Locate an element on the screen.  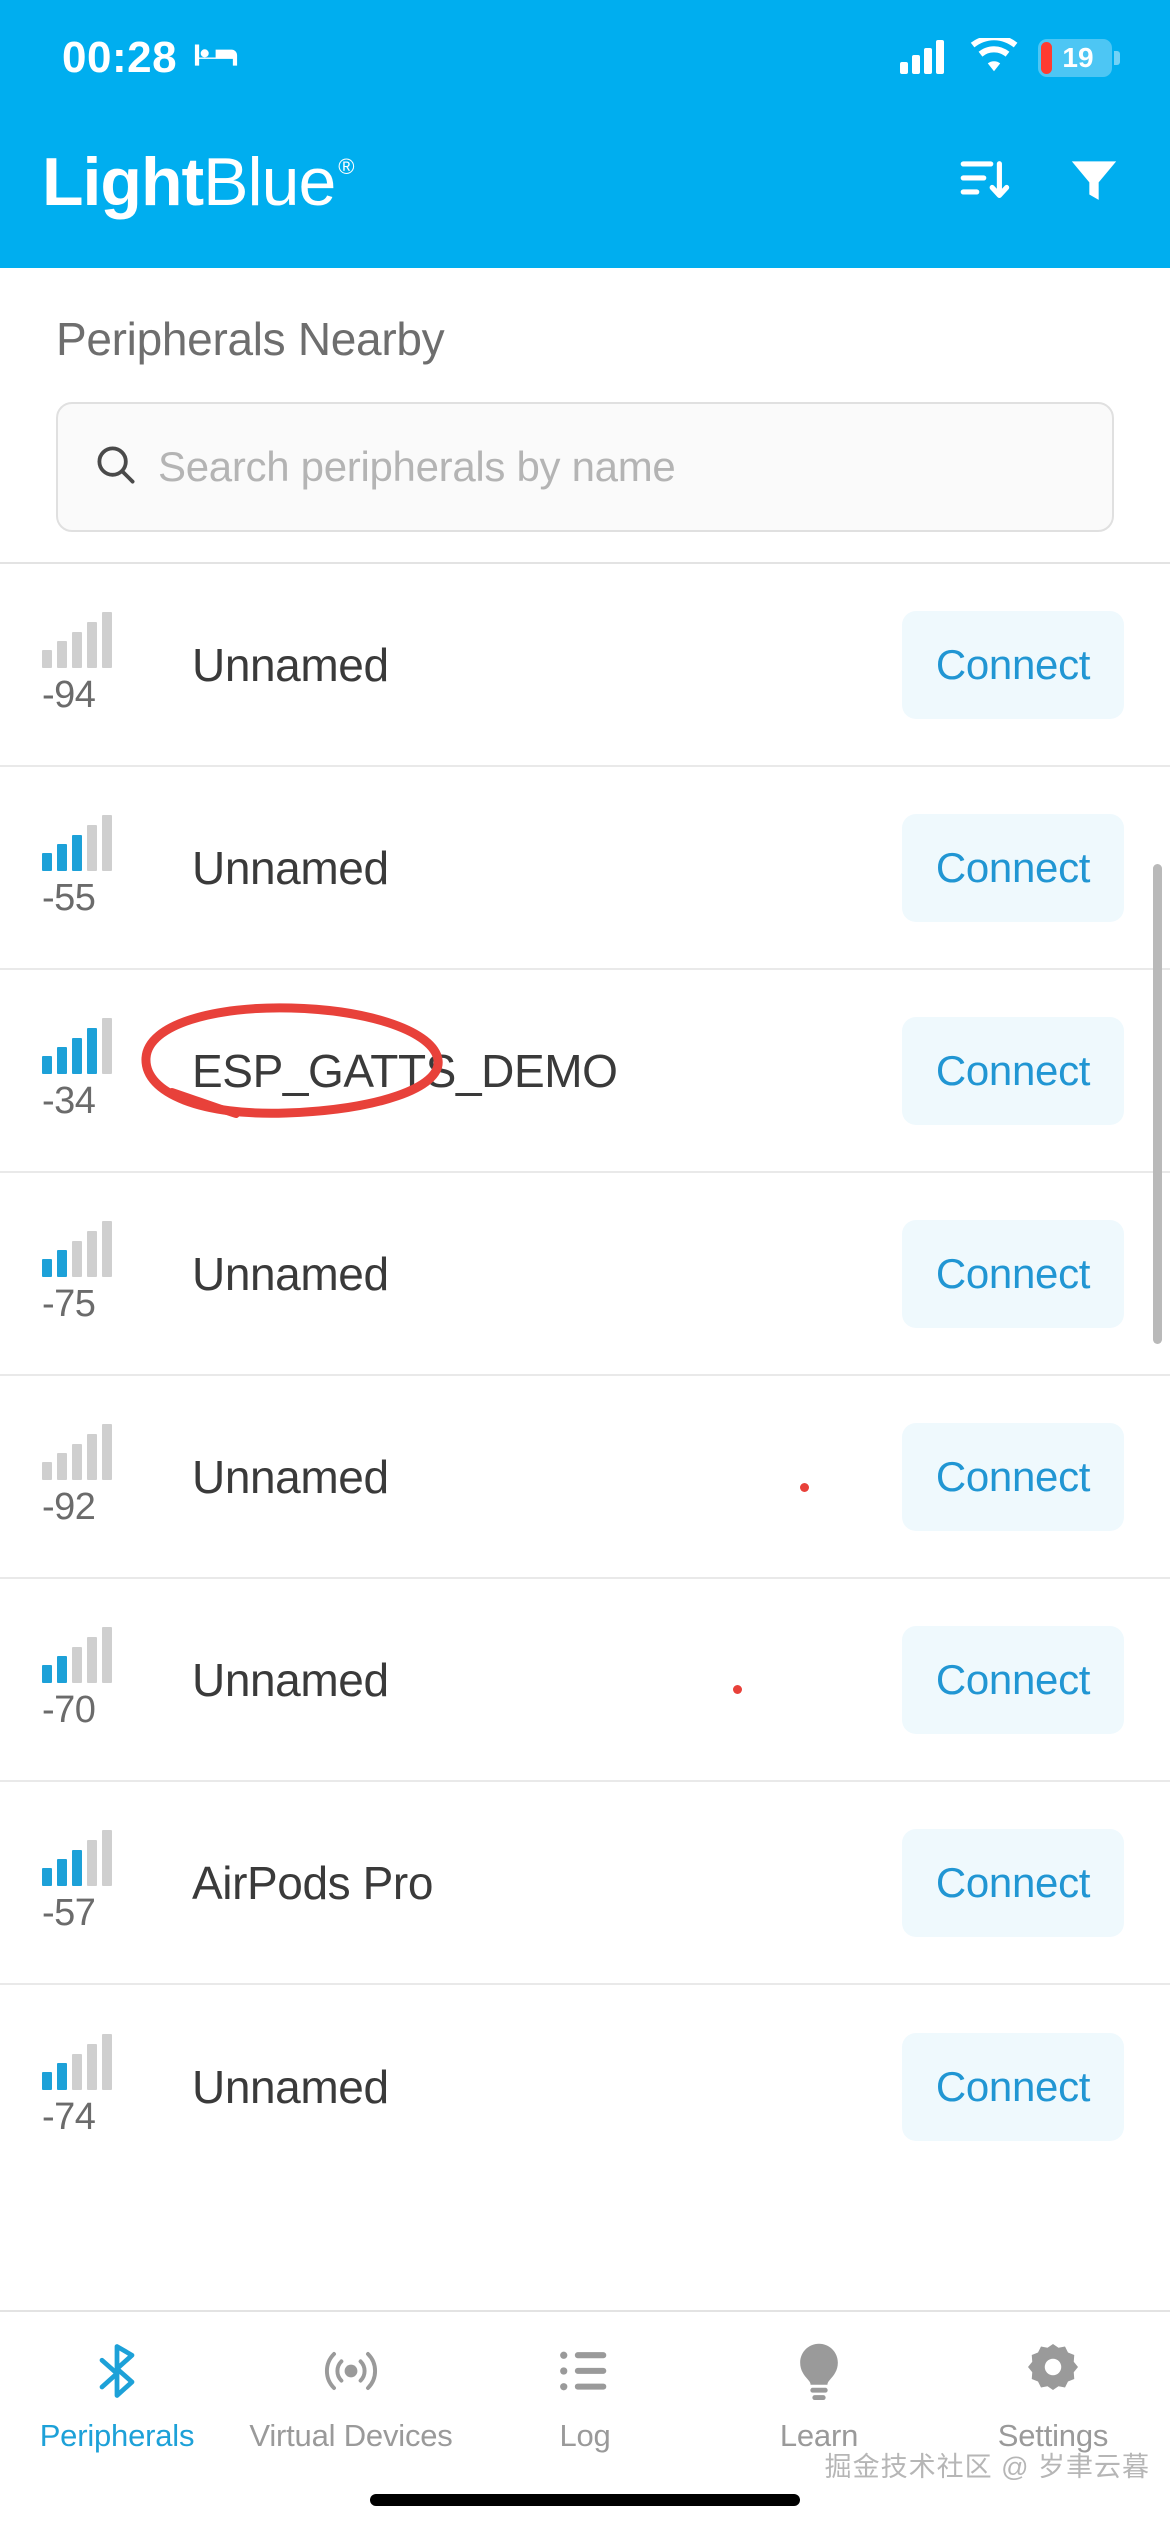
peripheral-row: -70 Unnamed Connect is located at coordinates (585, 1680).